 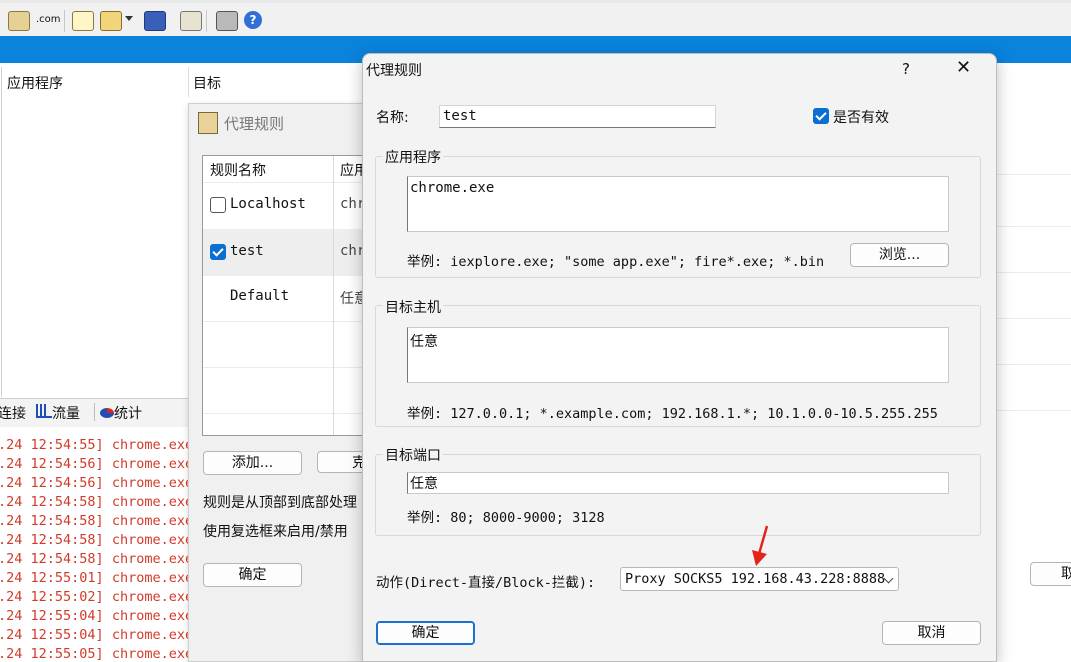 I want to click on help-icon: ?, so click(x=253, y=20).